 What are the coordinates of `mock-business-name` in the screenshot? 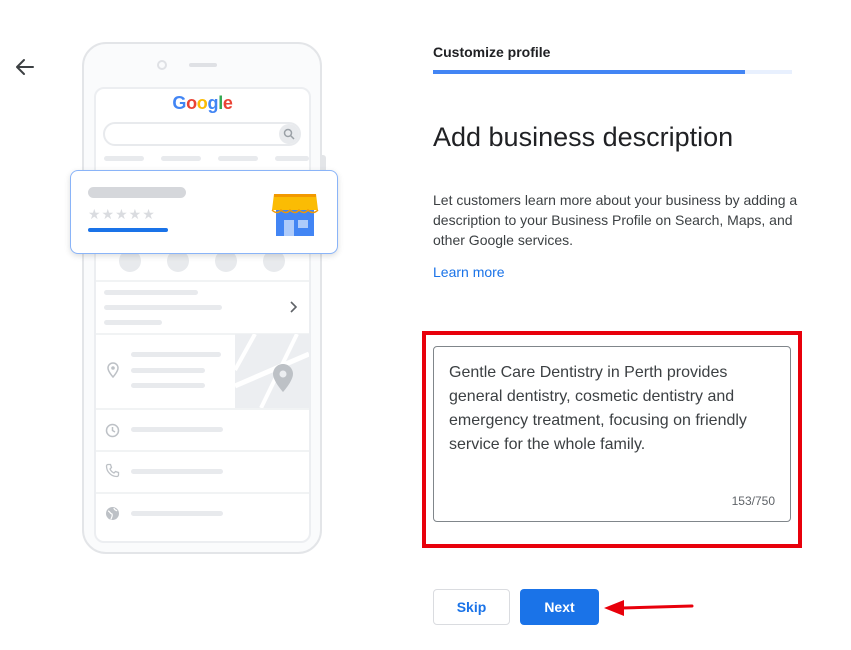 It's located at (137, 192).